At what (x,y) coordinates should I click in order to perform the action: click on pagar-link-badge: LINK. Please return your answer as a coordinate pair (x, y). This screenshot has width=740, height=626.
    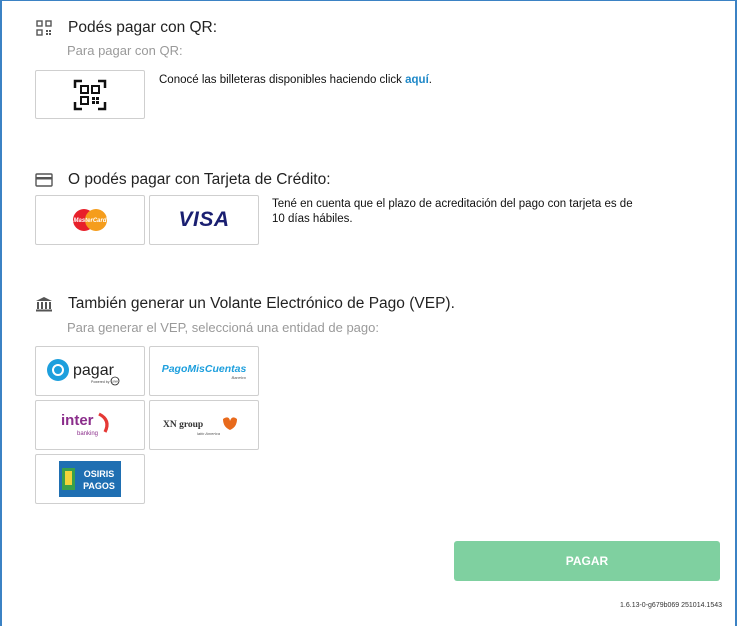
    Looking at the image, I should click on (115, 382).